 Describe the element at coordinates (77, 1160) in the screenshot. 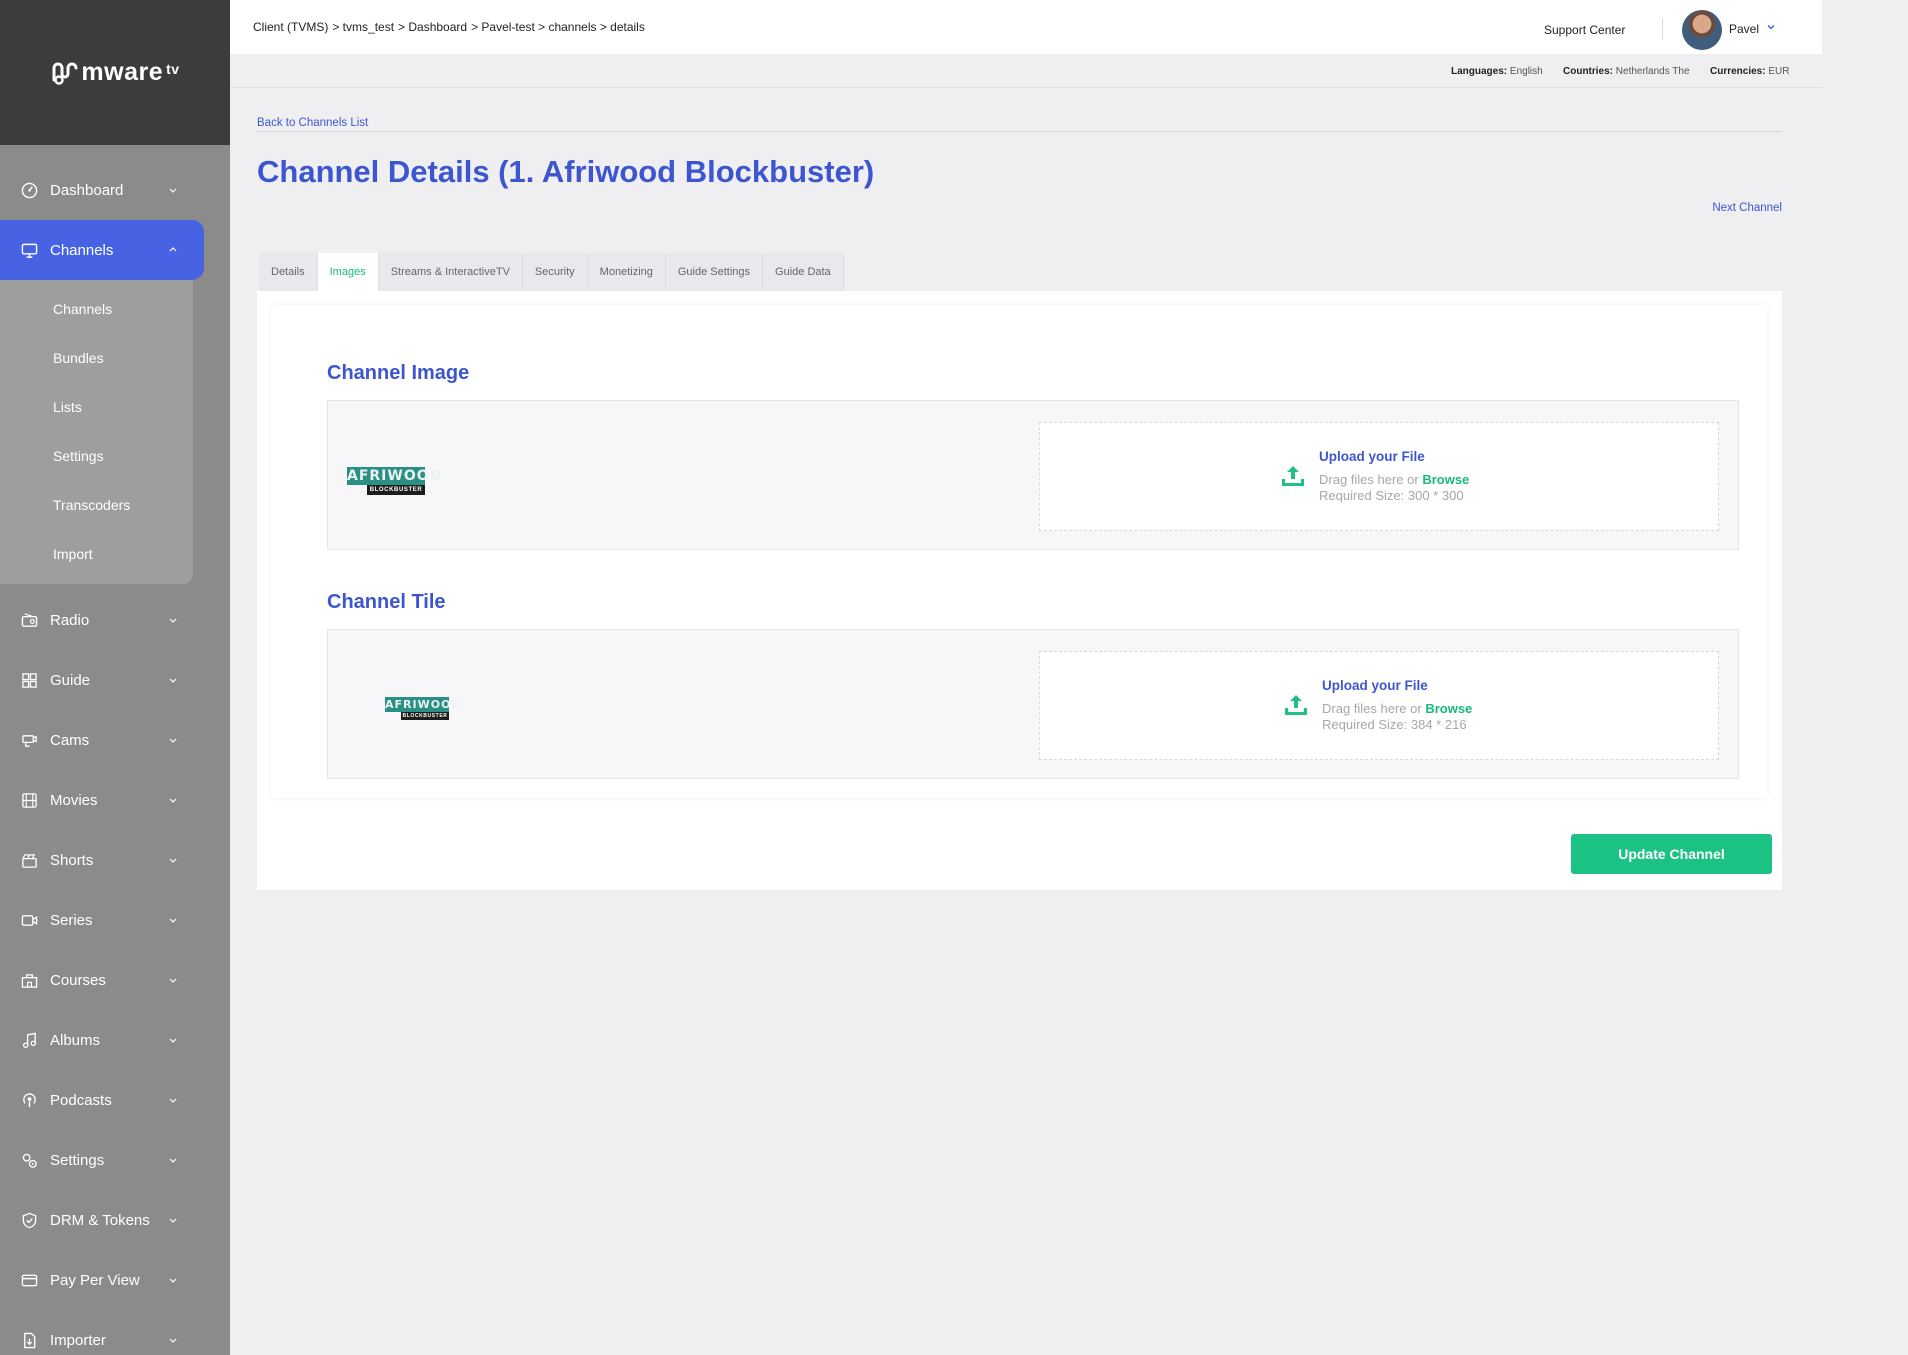

I see `sidebar-item-label: Settings` at that location.